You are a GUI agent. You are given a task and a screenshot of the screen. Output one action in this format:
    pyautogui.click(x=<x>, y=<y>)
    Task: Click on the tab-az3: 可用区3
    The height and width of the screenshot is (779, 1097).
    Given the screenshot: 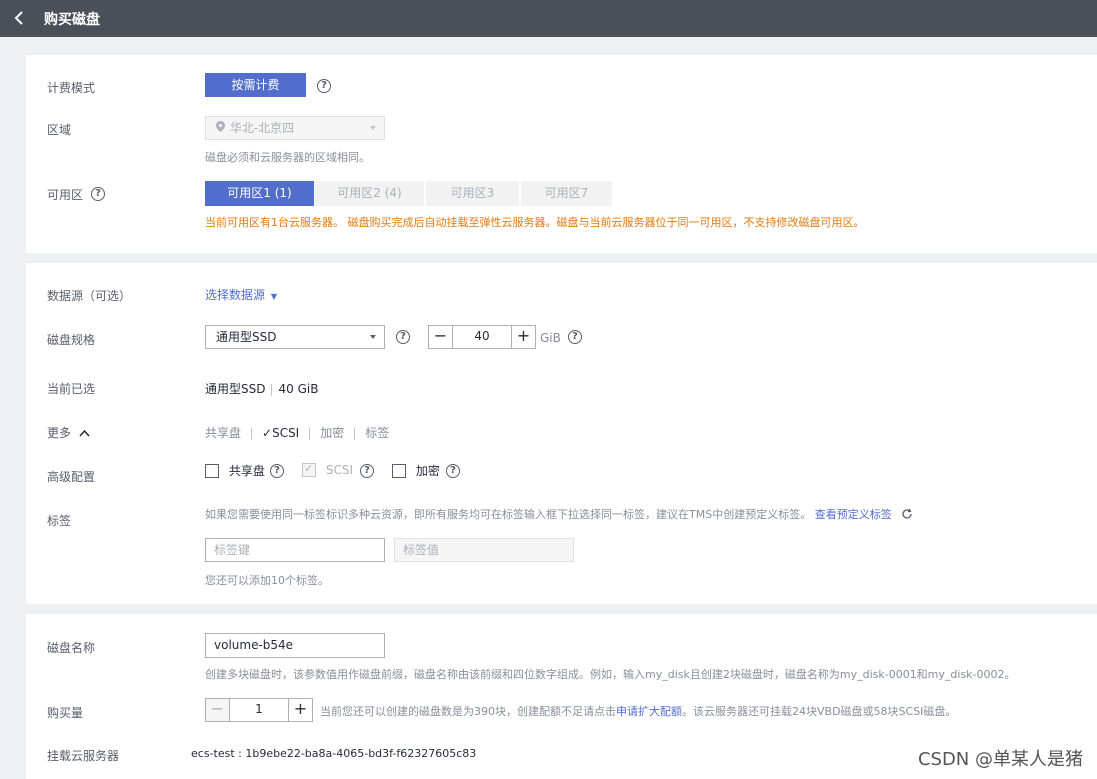 What is the action you would take?
    pyautogui.click(x=472, y=193)
    